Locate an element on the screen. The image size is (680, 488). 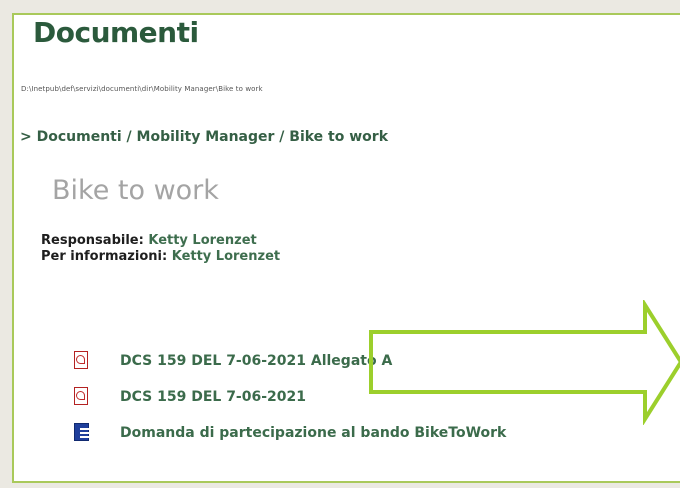
informazioni-line: Per informazioni: Ketty Lorenzet is located at coordinates (160, 257).